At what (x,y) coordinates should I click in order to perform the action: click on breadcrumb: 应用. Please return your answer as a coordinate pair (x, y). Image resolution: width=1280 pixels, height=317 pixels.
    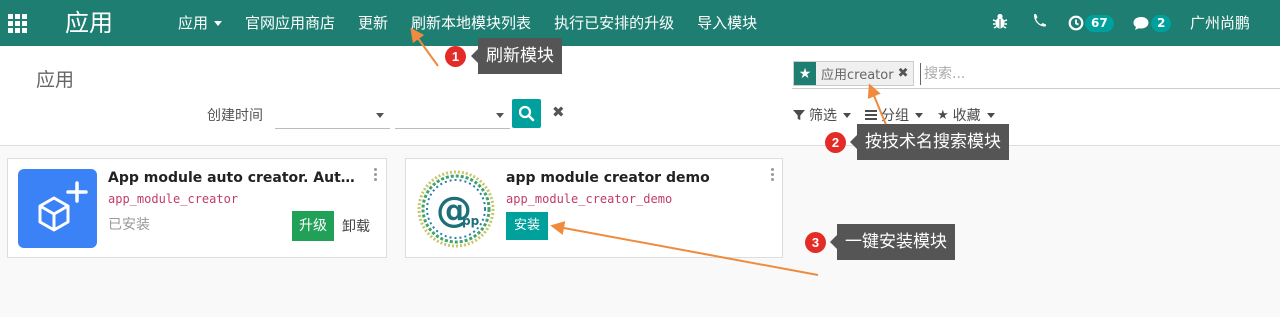
    Looking at the image, I should click on (55, 80).